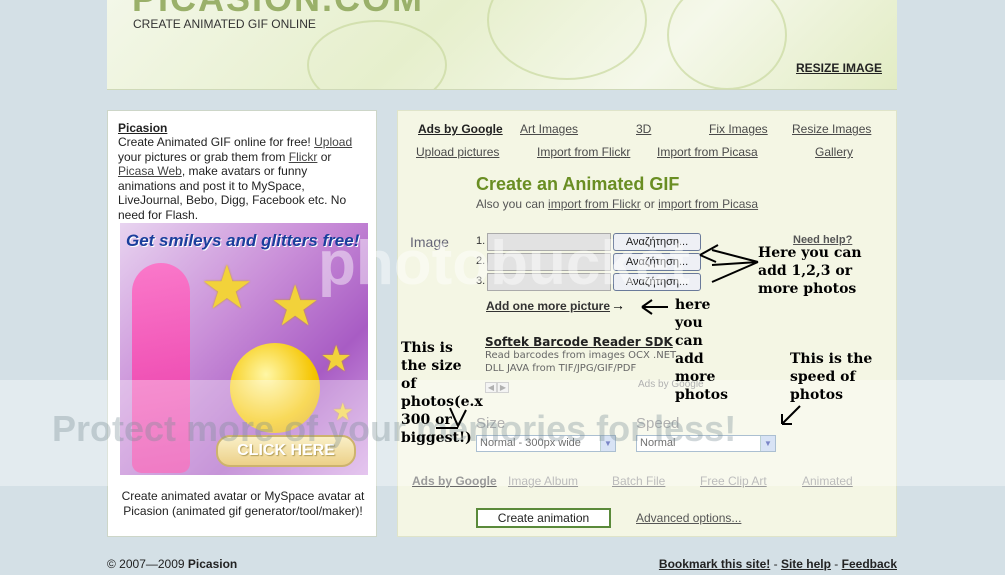 The image size is (1005, 575). Describe the element at coordinates (457, 152) in the screenshot. I see `nav-upload-pictures: Upload pictures` at that location.